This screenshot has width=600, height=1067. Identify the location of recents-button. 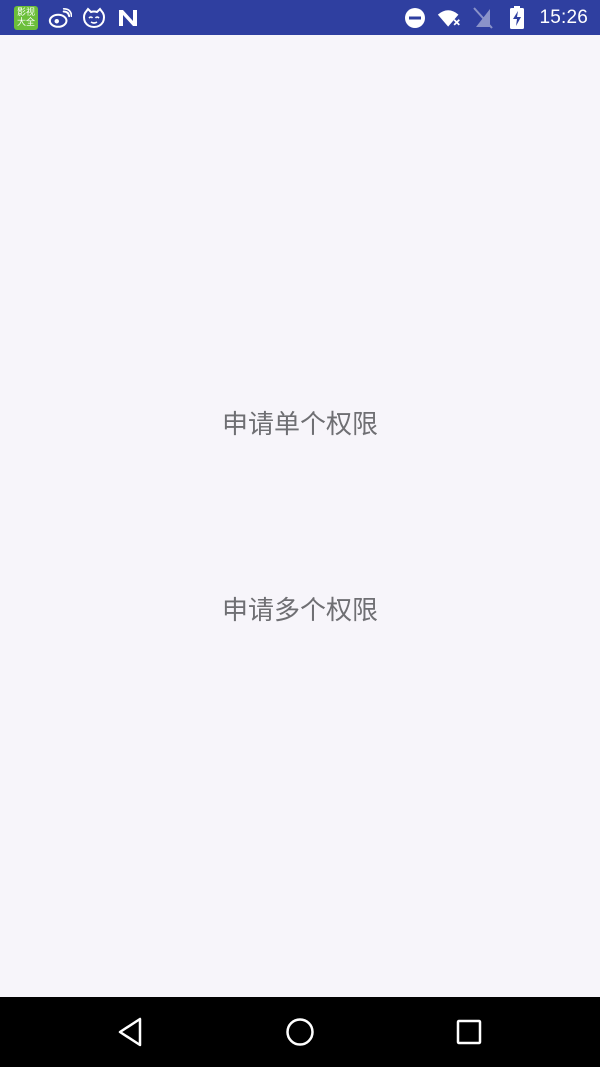
(469, 1032).